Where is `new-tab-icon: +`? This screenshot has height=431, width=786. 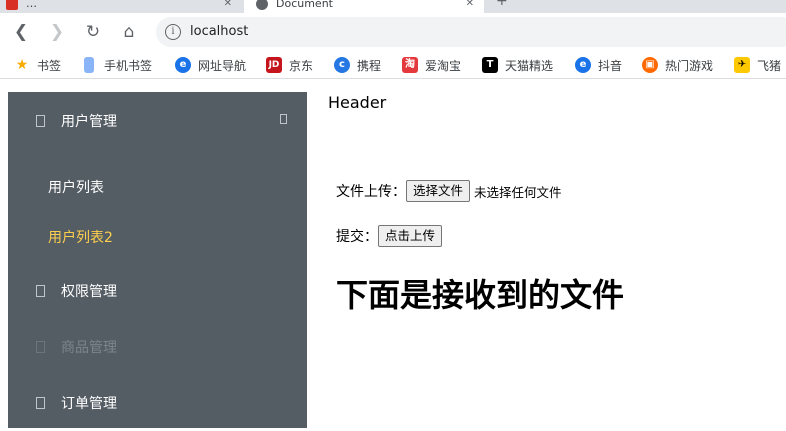 new-tab-icon: + is located at coordinates (502, 4).